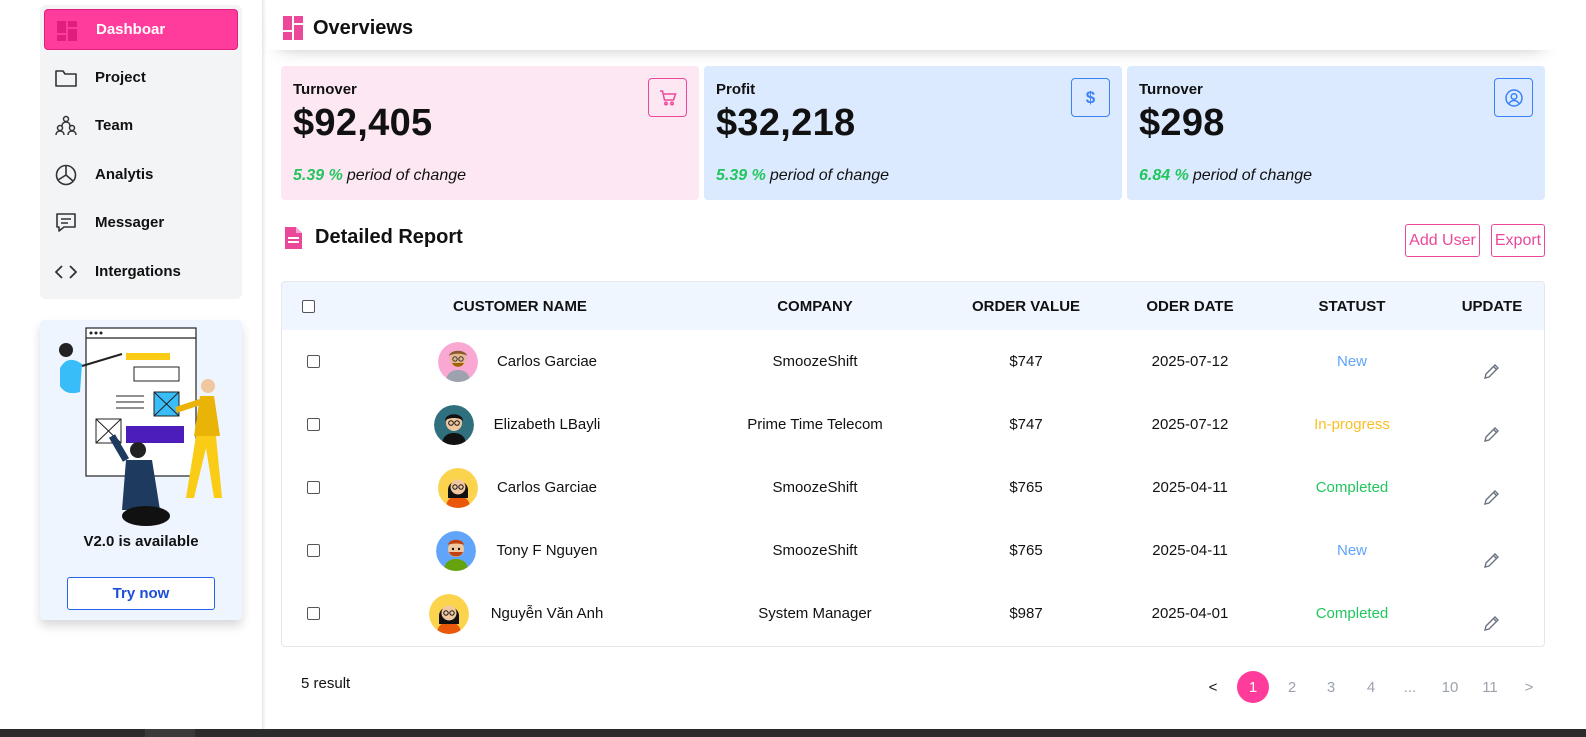 The image size is (1586, 737). I want to click on add-user-button: Add User, so click(1442, 240).